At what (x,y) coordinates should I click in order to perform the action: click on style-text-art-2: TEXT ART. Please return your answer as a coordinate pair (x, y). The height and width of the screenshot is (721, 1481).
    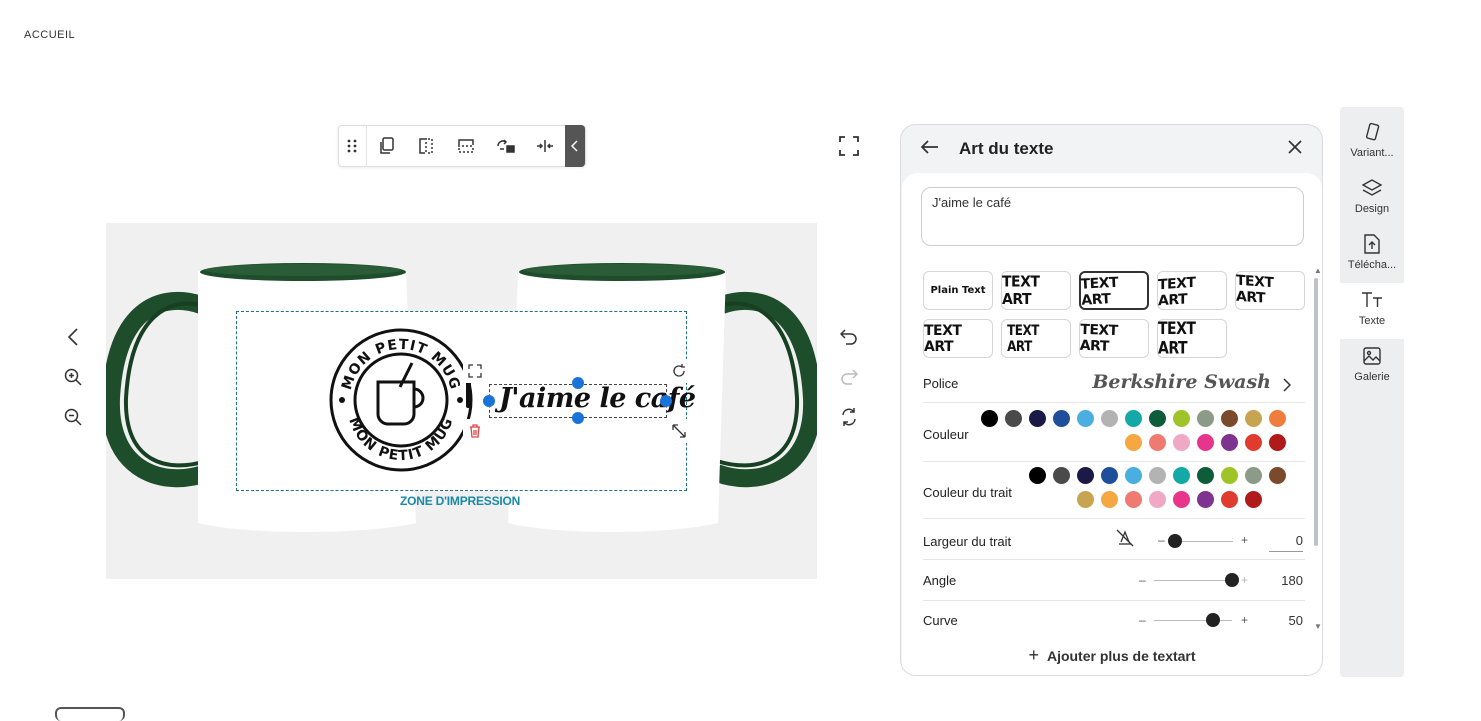
    Looking at the image, I should click on (1114, 290).